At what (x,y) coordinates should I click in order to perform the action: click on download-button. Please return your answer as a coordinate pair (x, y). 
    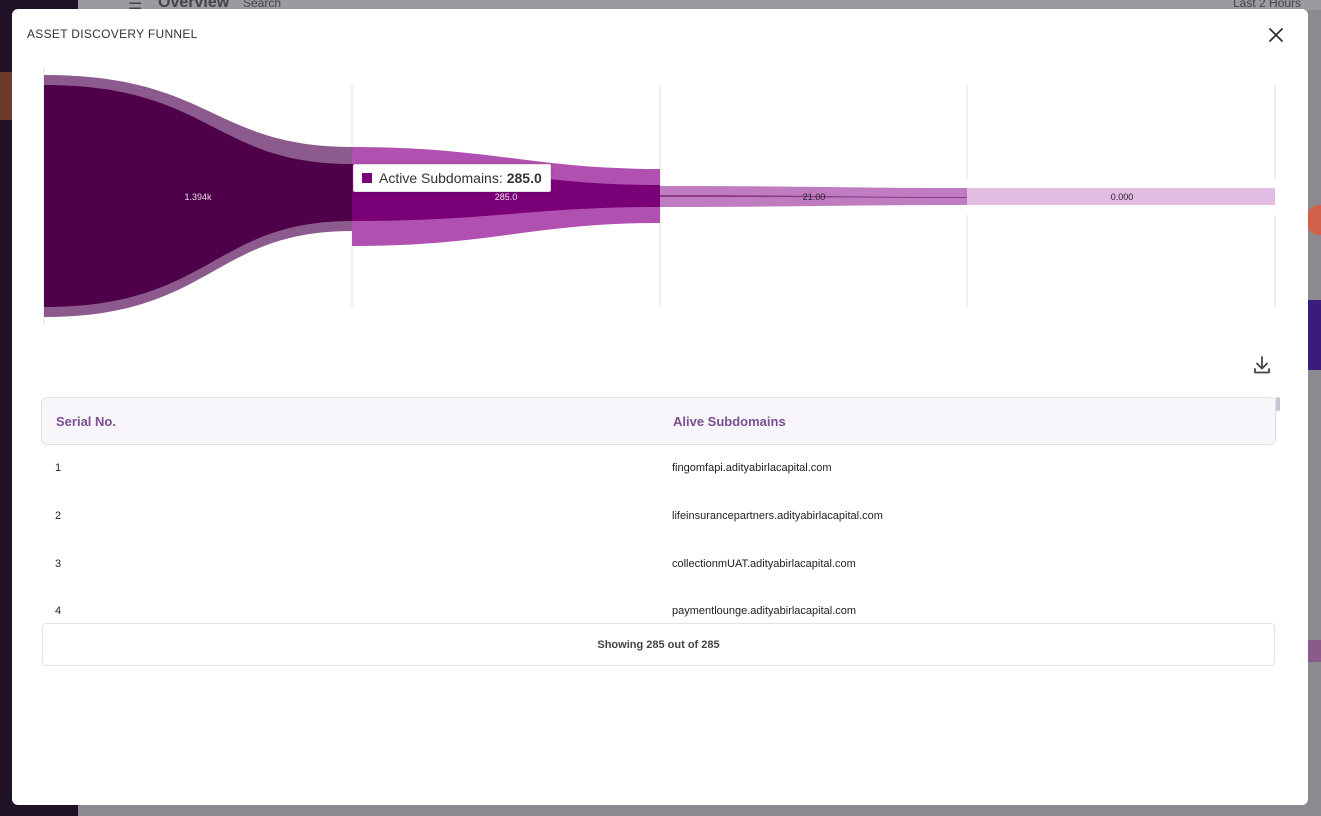
    Looking at the image, I should click on (1262, 365).